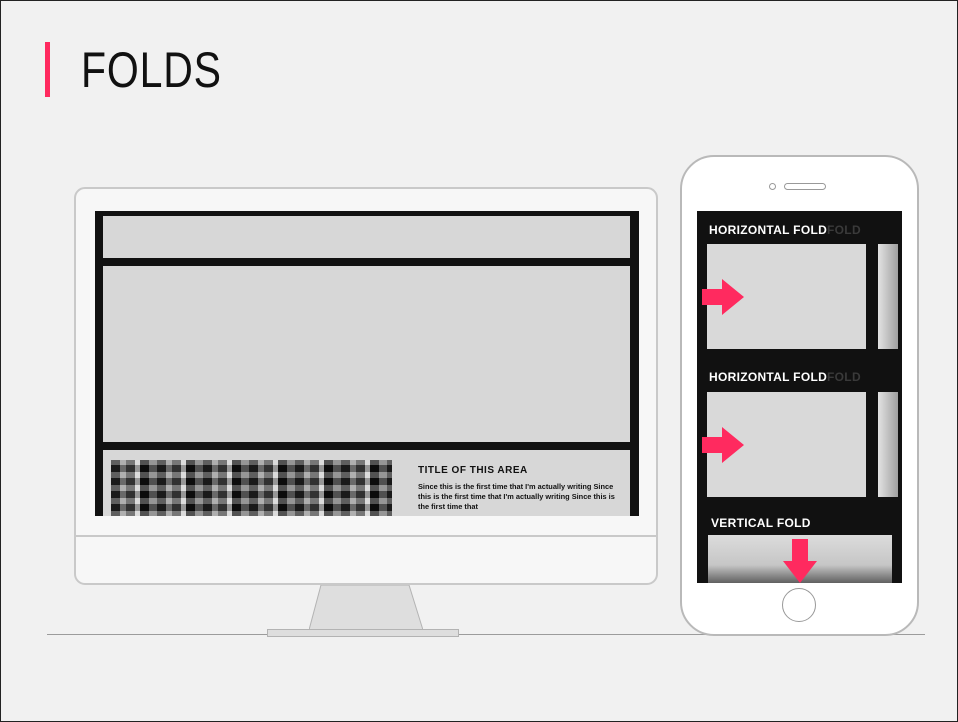 The width and height of the screenshot is (958, 722). I want to click on hero-block, so click(366, 354).